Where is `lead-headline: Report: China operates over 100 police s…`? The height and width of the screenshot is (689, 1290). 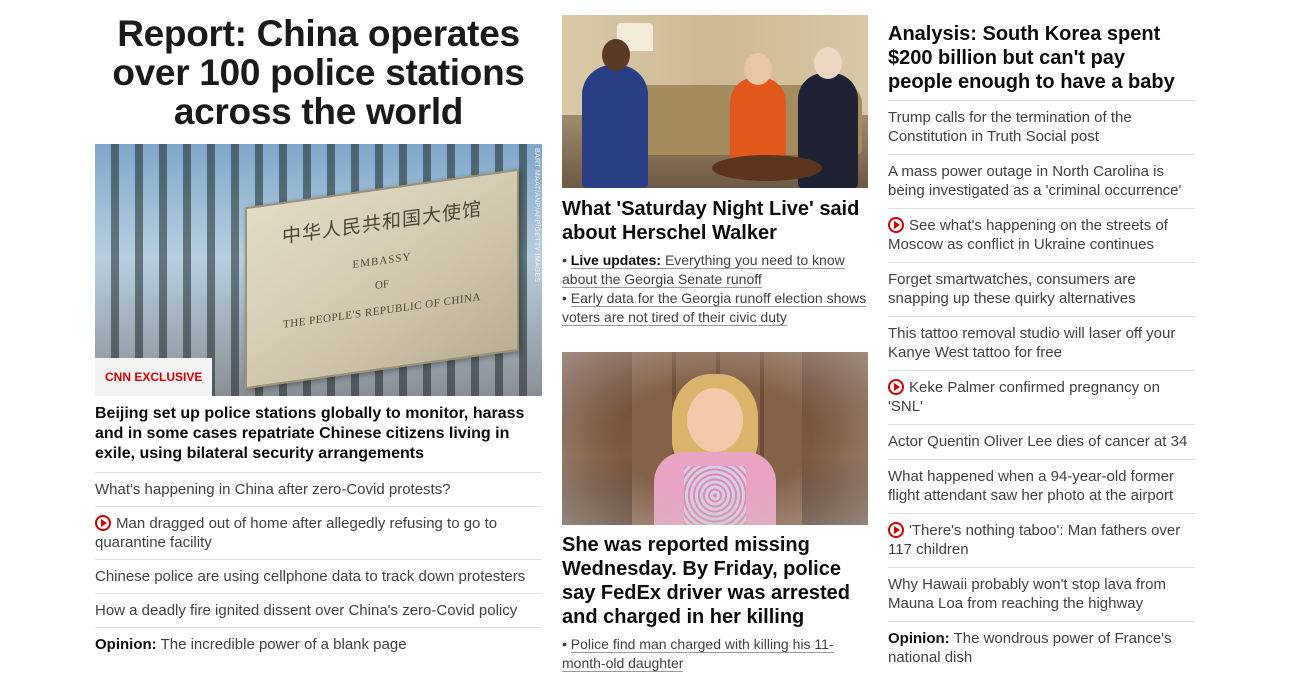
lead-headline: Report: China operates over 100 police s… is located at coordinates (318, 72).